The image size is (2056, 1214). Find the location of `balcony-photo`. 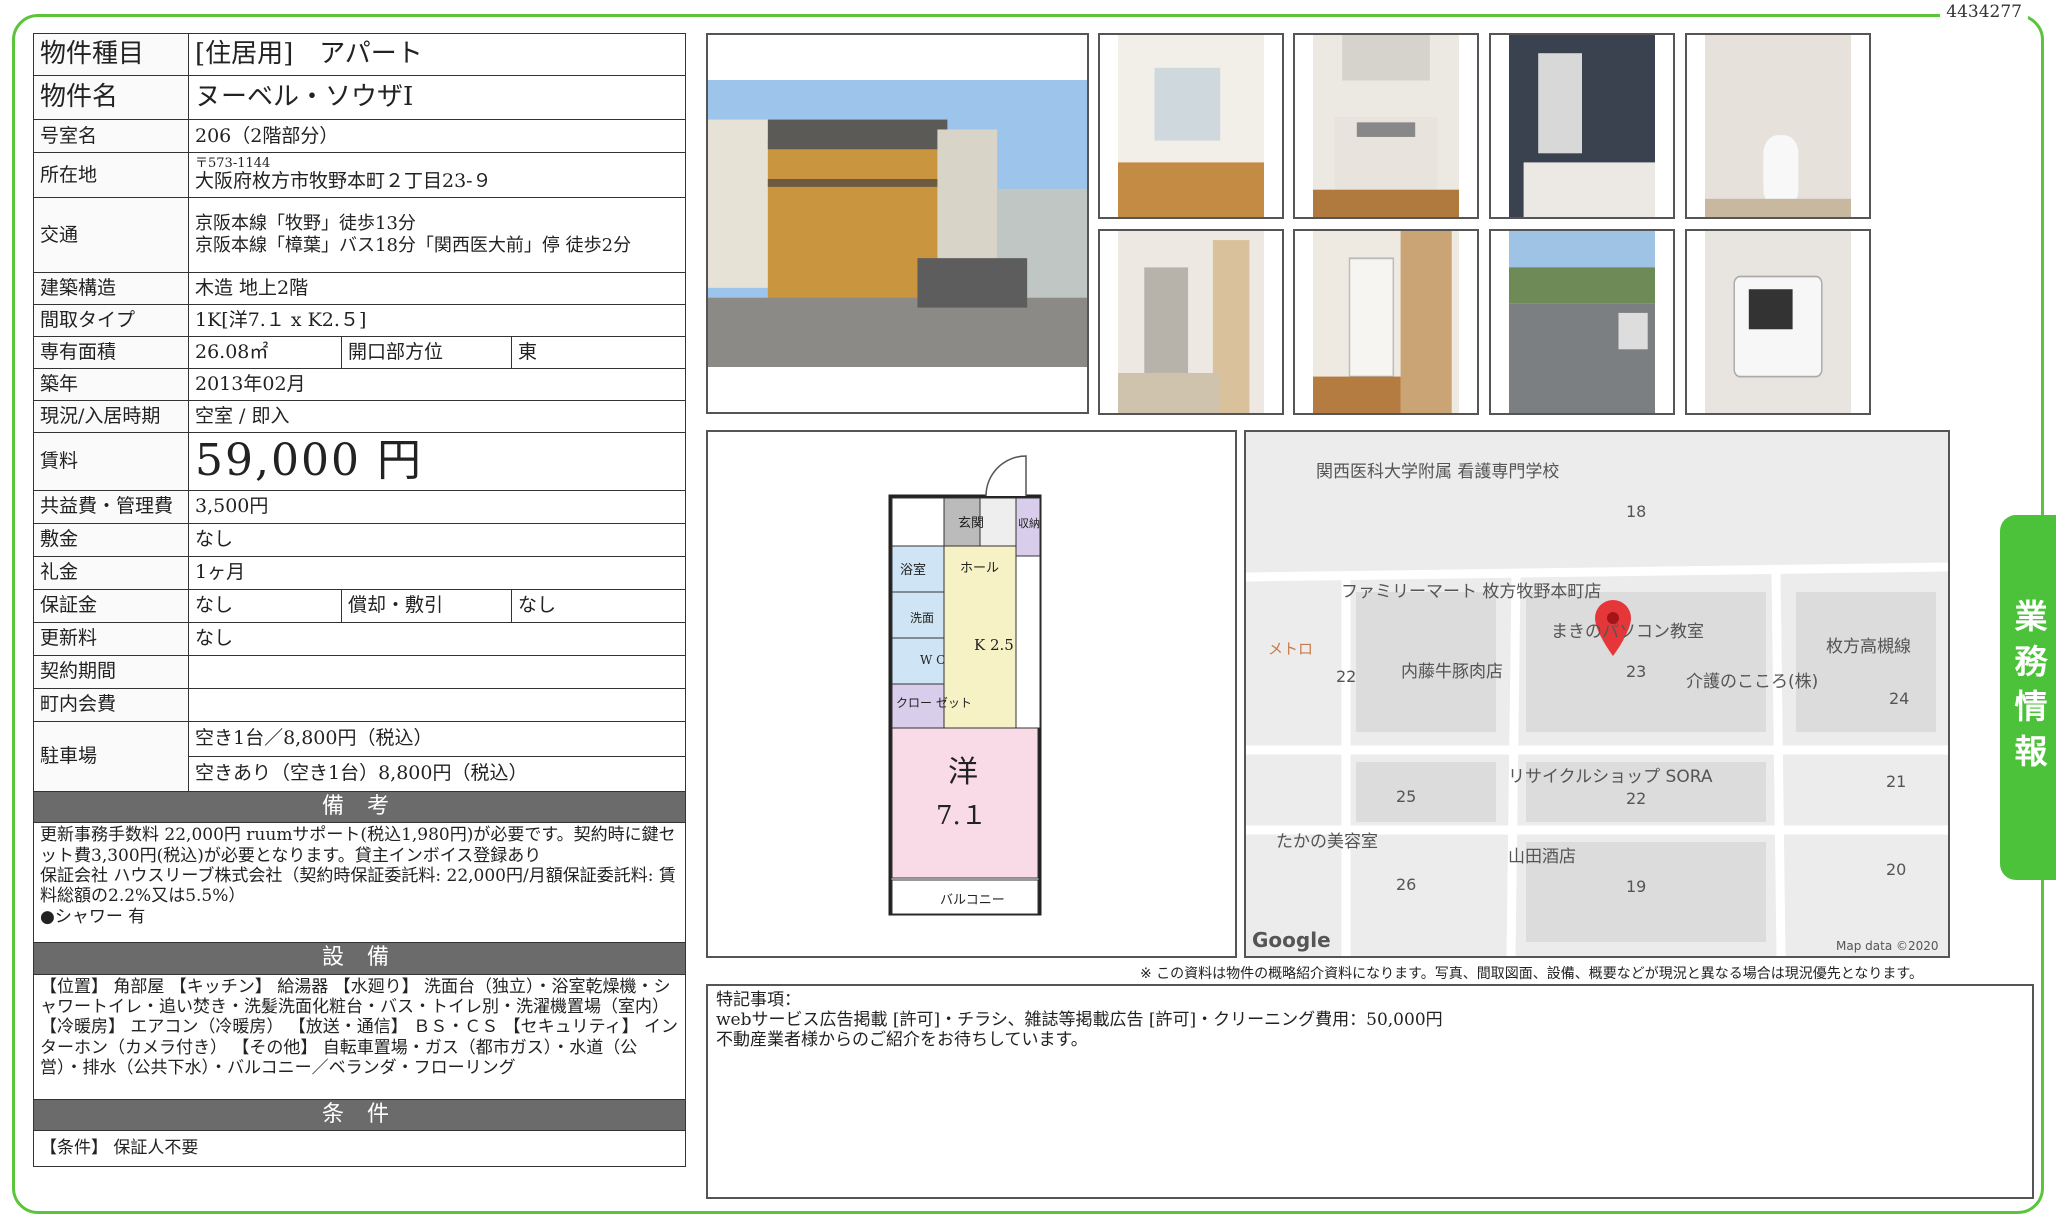

balcony-photo is located at coordinates (1582, 322).